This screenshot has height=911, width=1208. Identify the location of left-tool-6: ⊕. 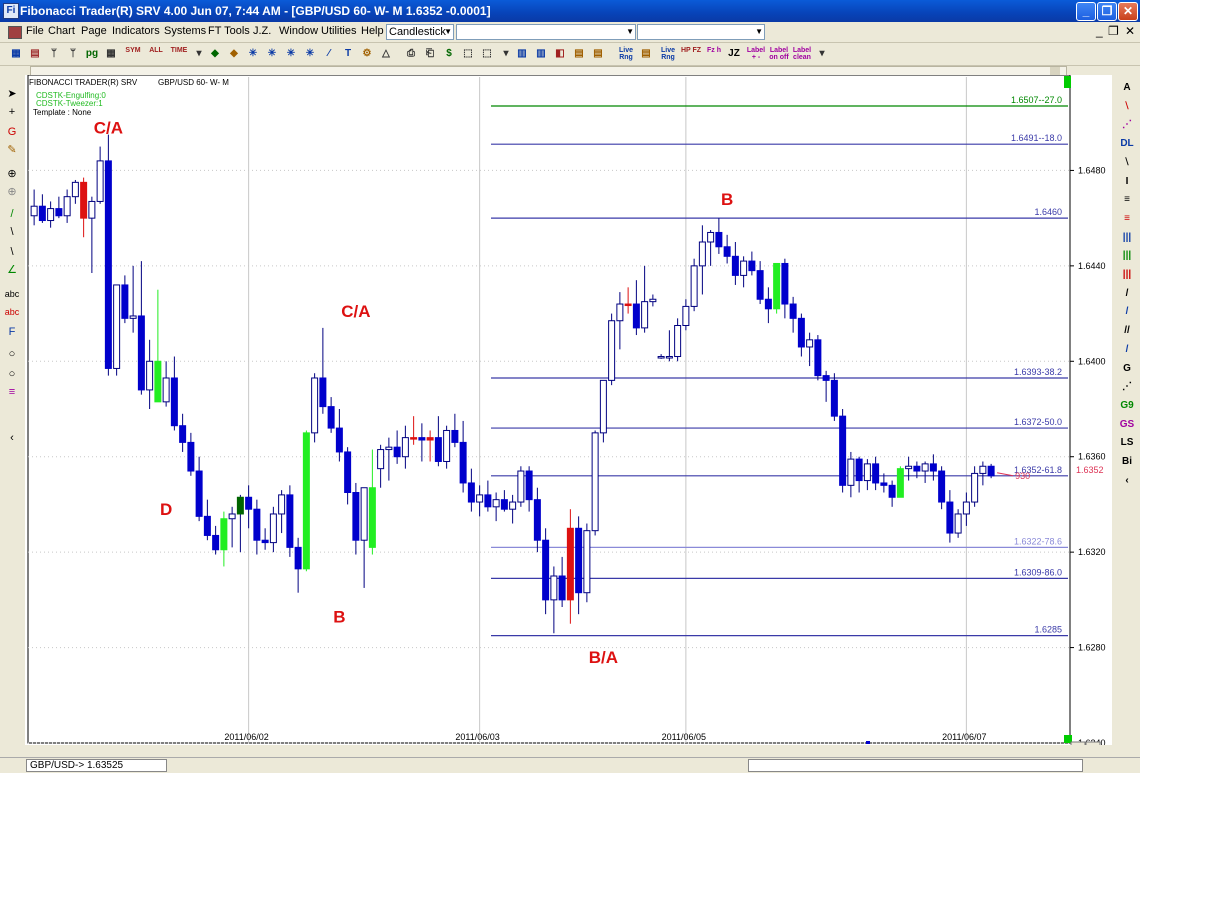
(12, 192).